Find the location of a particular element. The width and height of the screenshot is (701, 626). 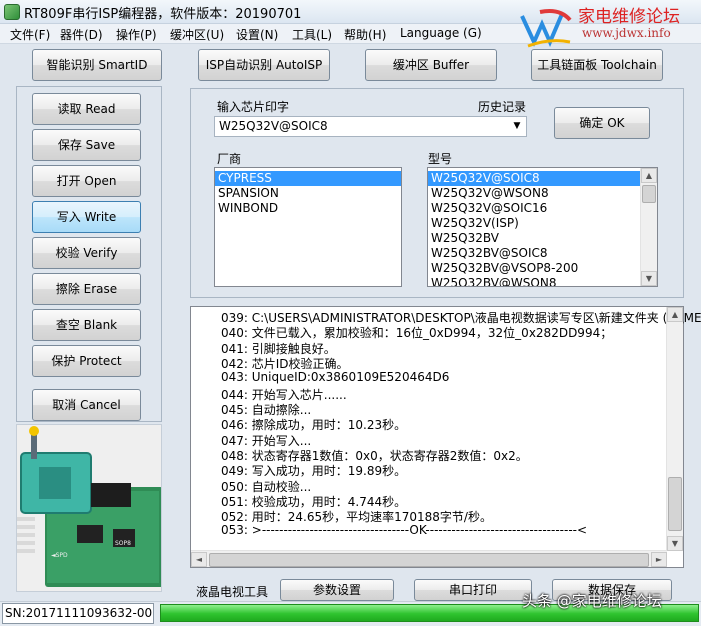

menu-settings: 设置(N) is located at coordinates (257, 34).